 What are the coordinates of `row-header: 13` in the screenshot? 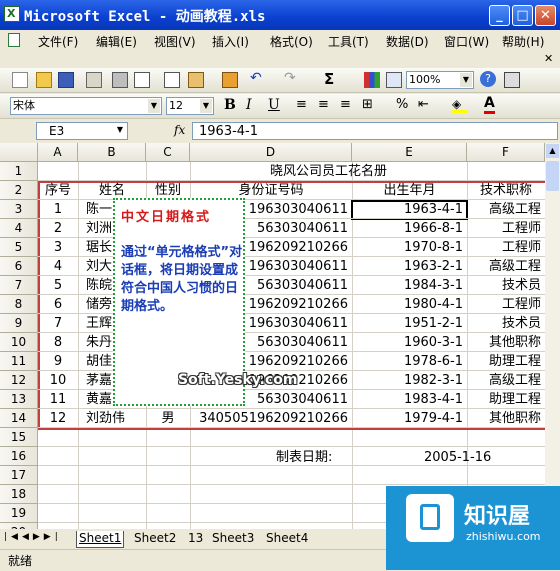 It's located at (19, 399).